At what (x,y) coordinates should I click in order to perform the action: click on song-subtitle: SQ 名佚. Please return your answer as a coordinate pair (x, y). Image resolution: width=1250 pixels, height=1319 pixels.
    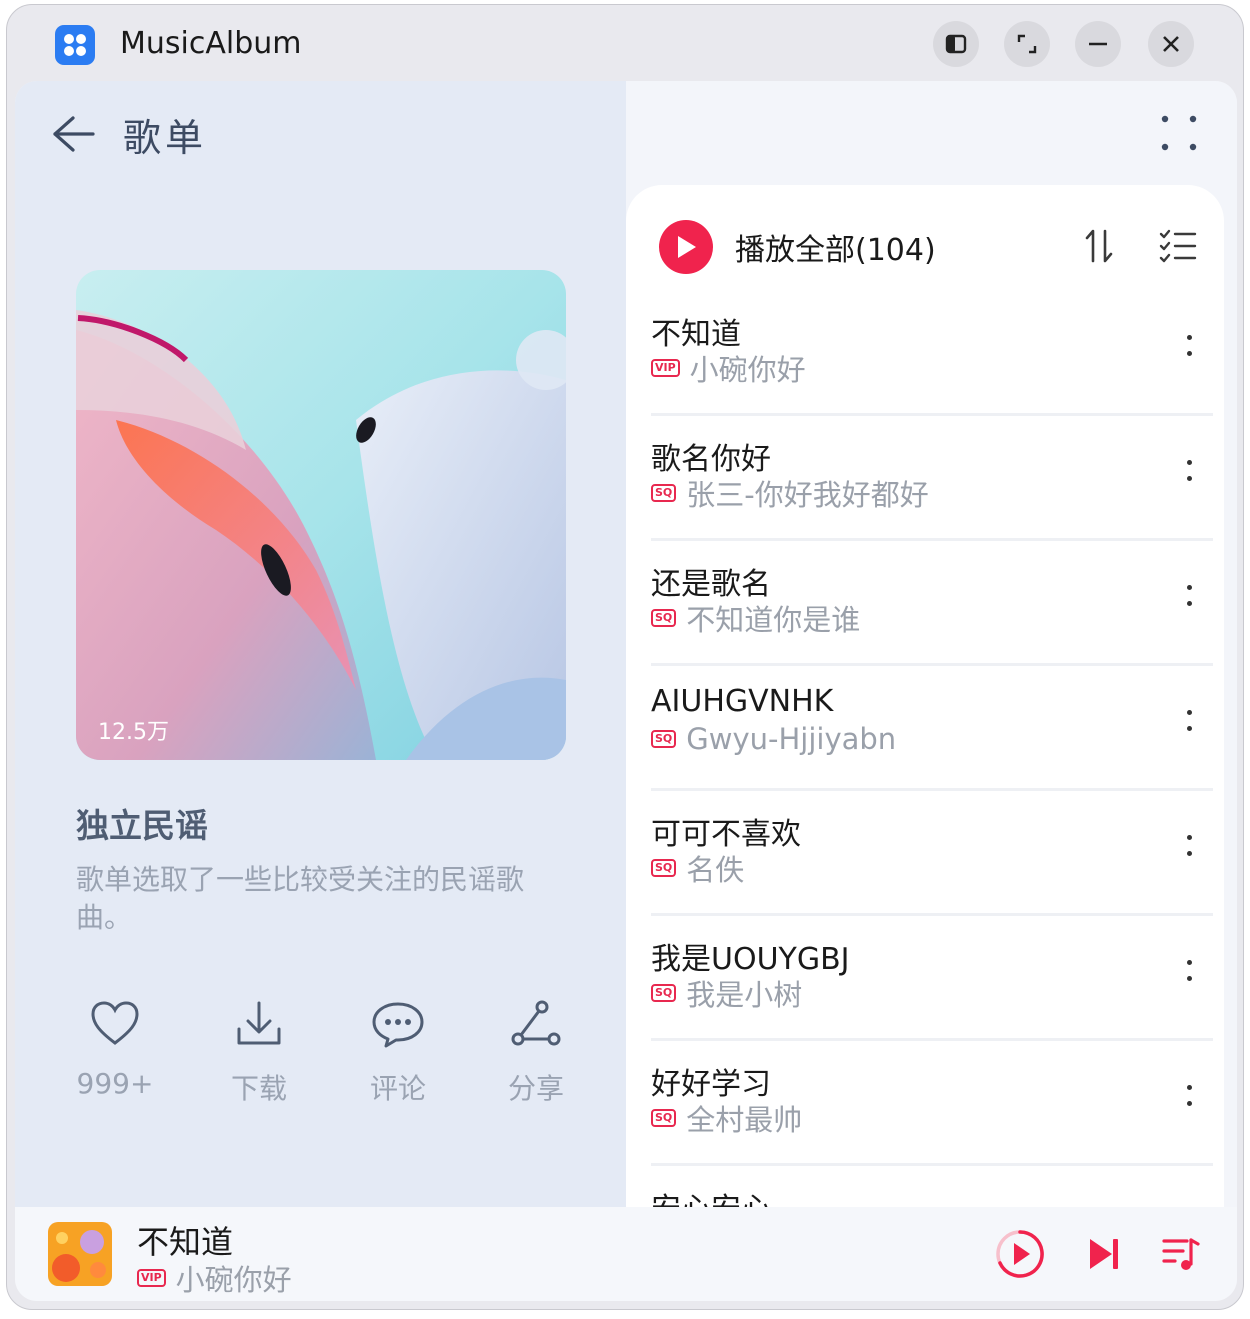
    Looking at the image, I should click on (697, 868).